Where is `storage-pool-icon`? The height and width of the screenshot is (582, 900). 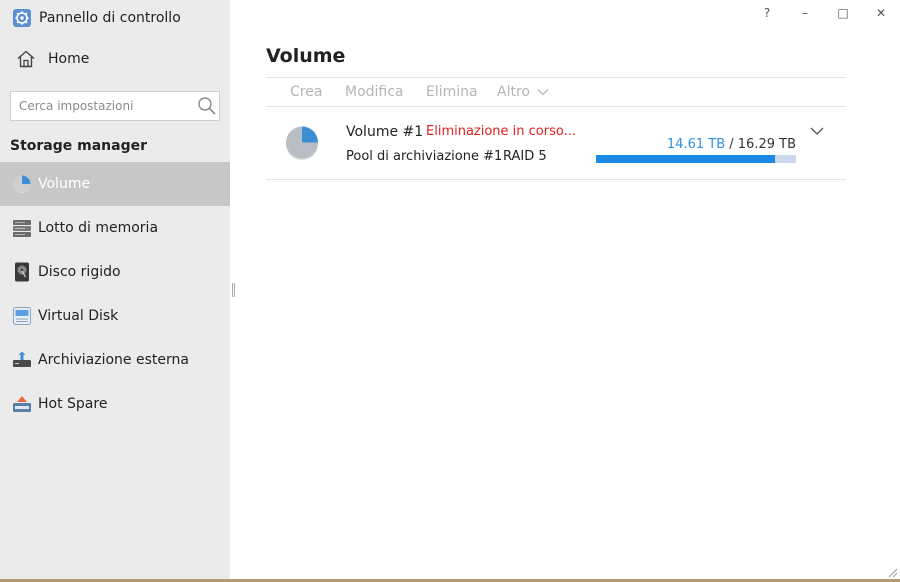
storage-pool-icon is located at coordinates (22, 228).